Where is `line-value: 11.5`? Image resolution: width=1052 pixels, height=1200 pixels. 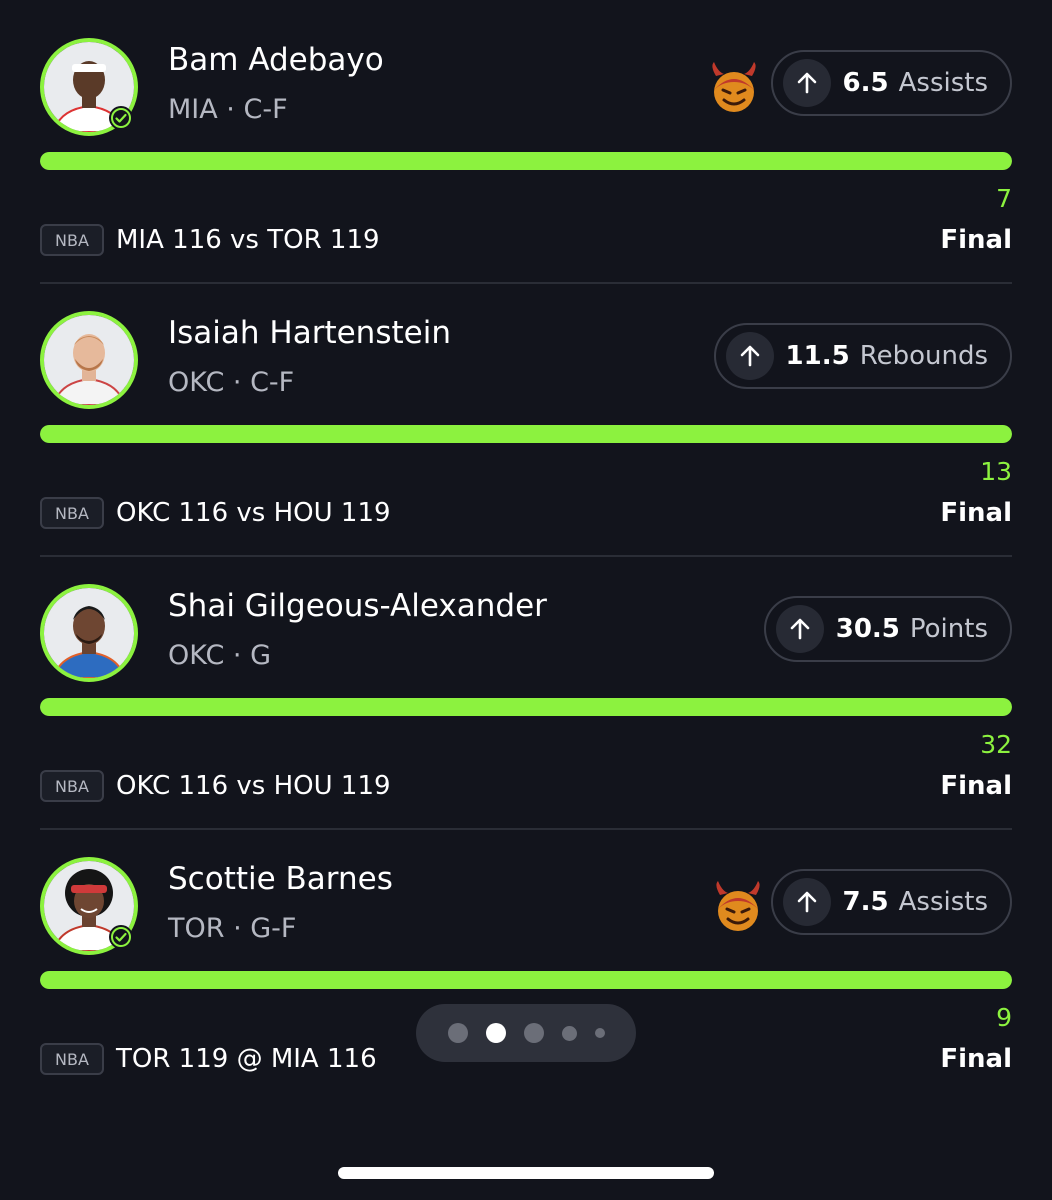
line-value: 11.5 is located at coordinates (817, 356).